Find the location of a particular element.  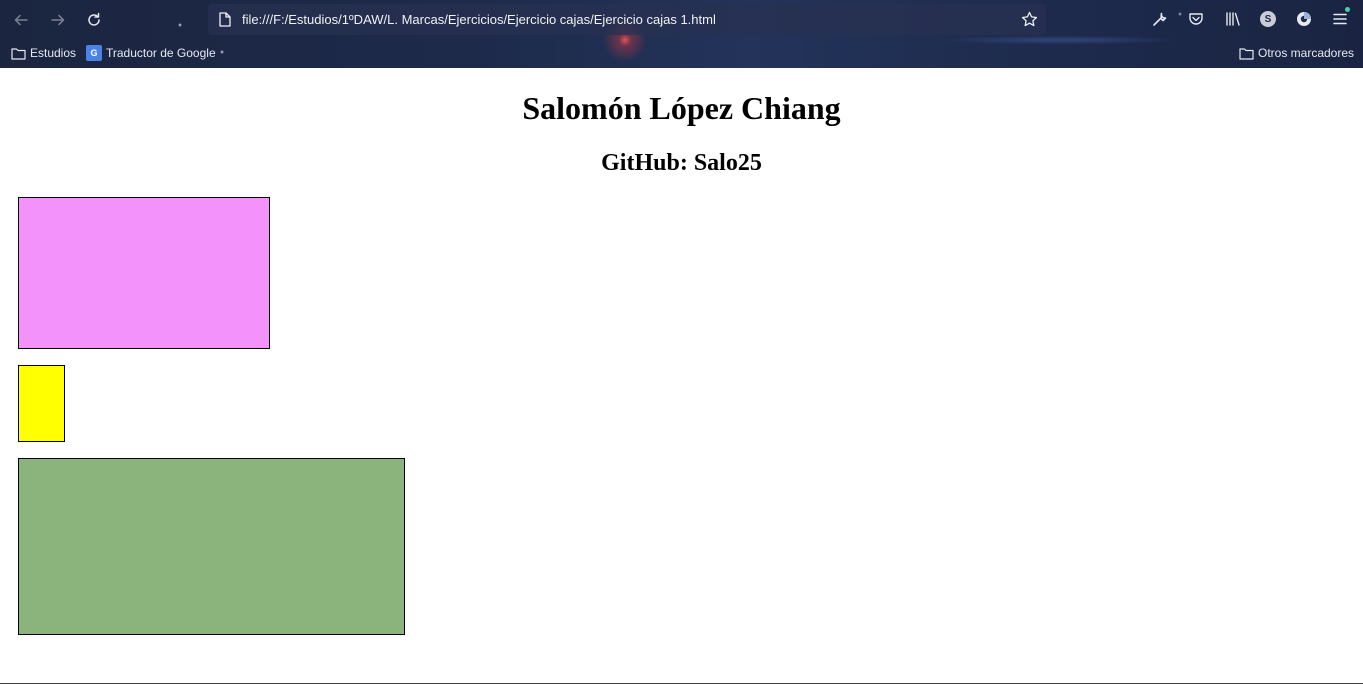

extension-button is located at coordinates (1304, 19).